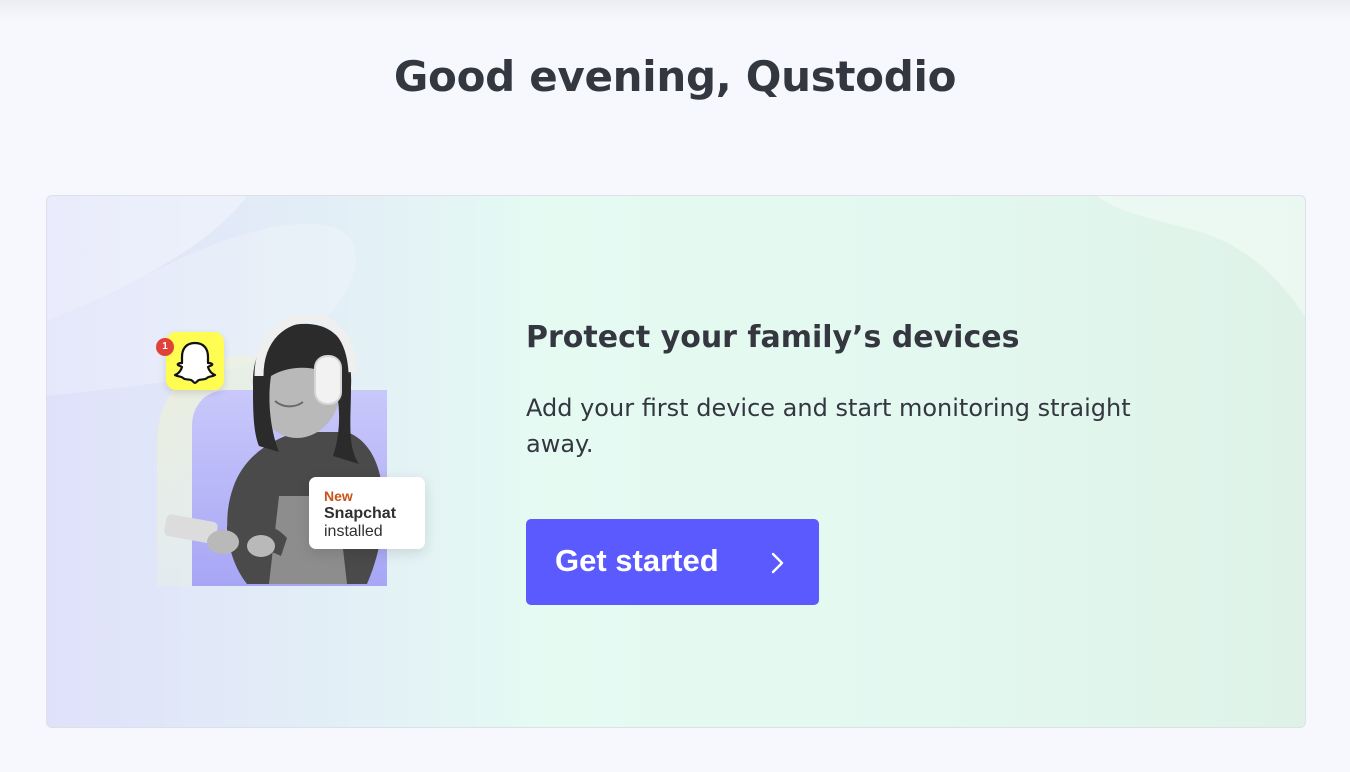  I want to click on get-started-label: Get started, so click(637, 560).